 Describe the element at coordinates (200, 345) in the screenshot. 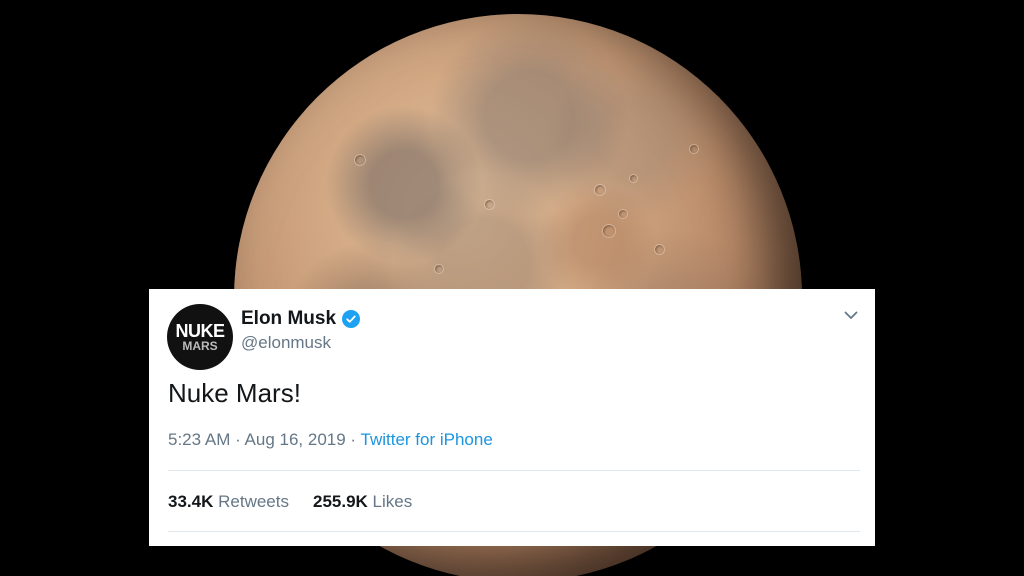

I see `avatar-text-mars: MARS` at that location.